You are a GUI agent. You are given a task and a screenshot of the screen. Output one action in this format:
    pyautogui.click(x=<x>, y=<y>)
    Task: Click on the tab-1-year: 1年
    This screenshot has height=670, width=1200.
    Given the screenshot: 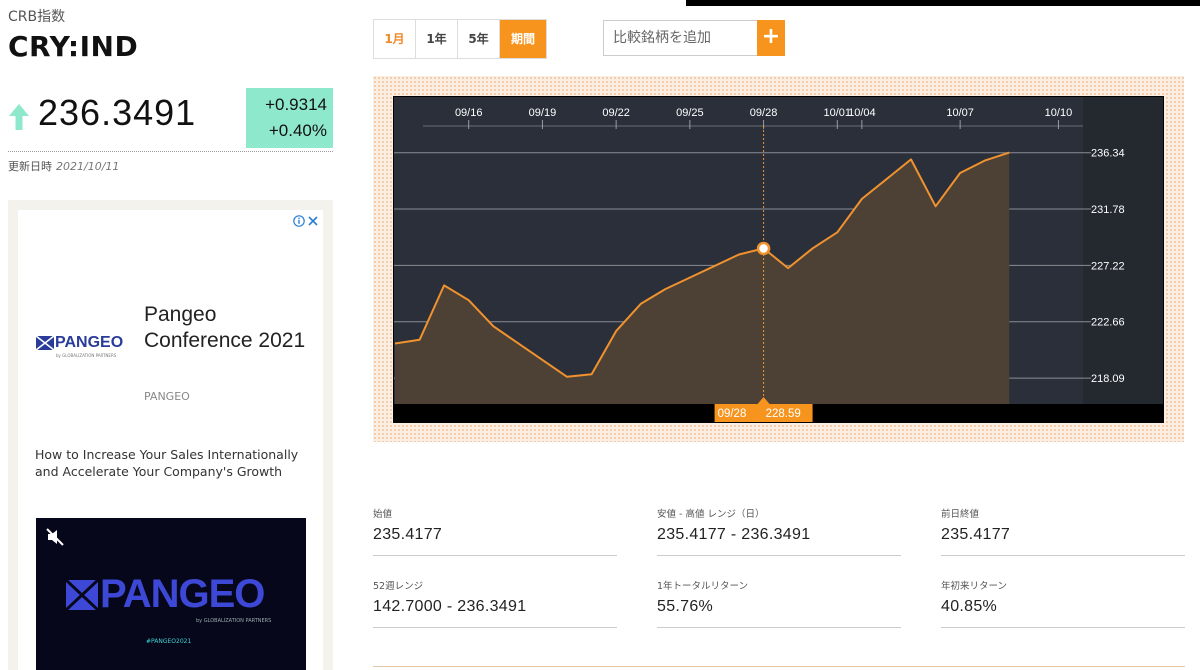 What is the action you would take?
    pyautogui.click(x=437, y=39)
    